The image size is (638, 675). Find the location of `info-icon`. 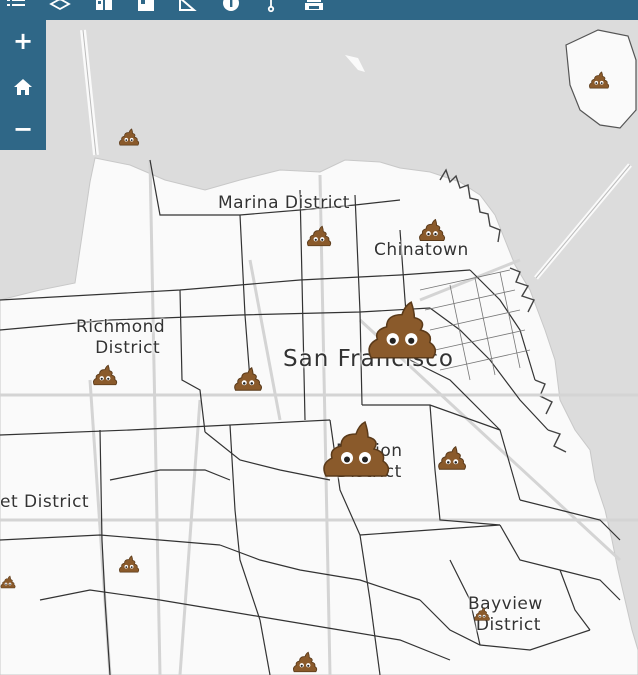

info-icon is located at coordinates (231, 8).